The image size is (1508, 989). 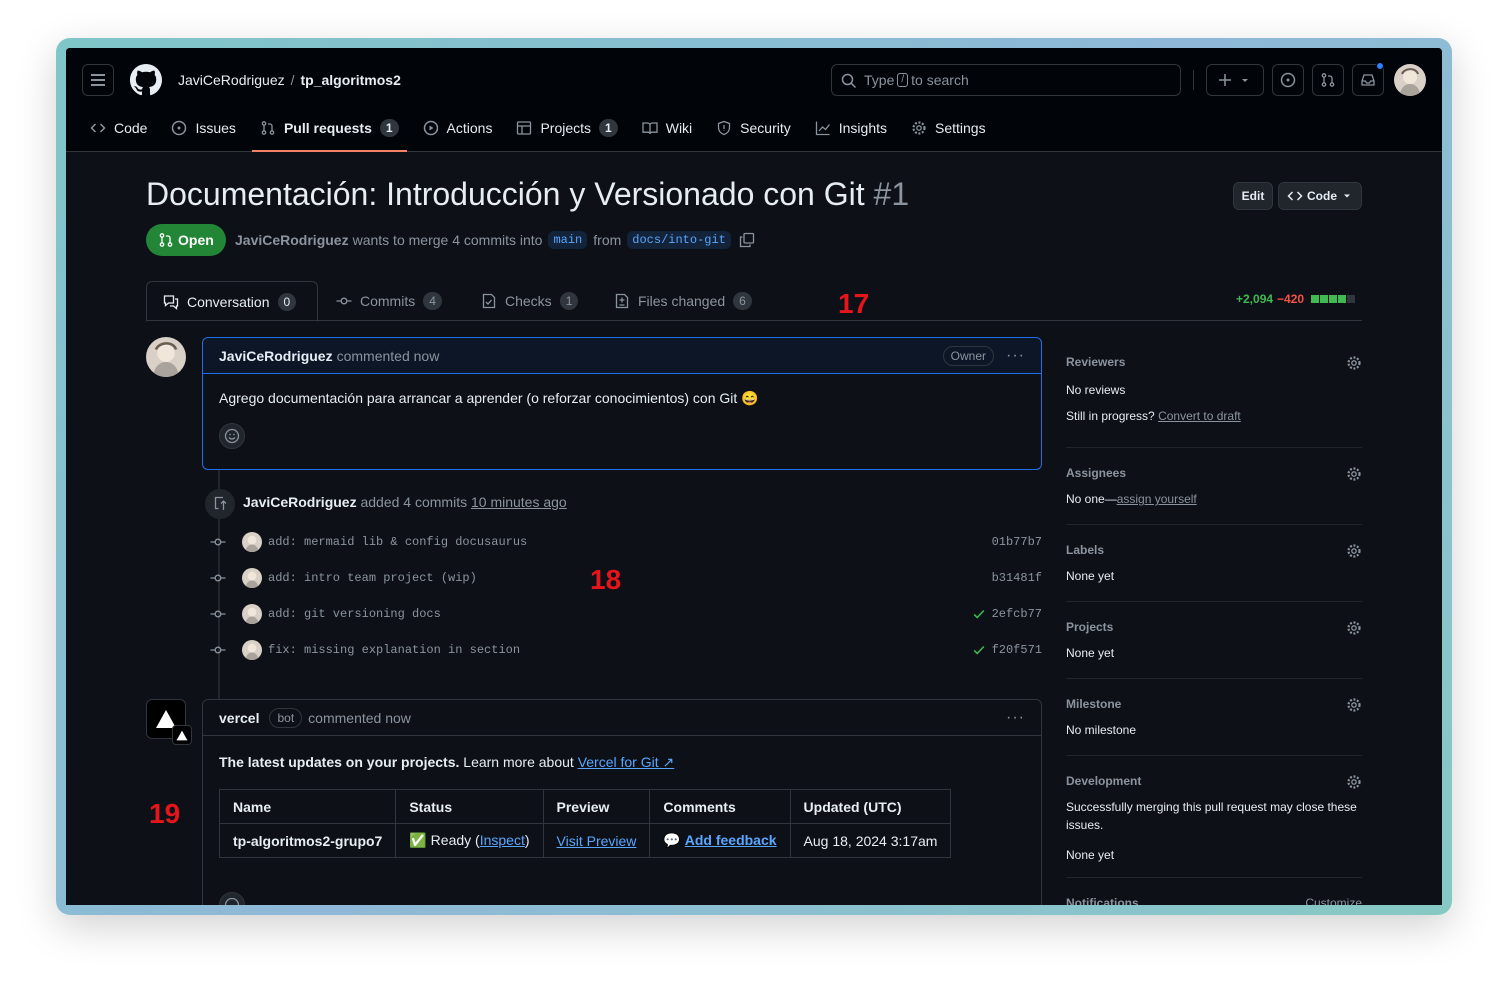 I want to click on assign-yourself-link: assign yourself, so click(x=1157, y=499).